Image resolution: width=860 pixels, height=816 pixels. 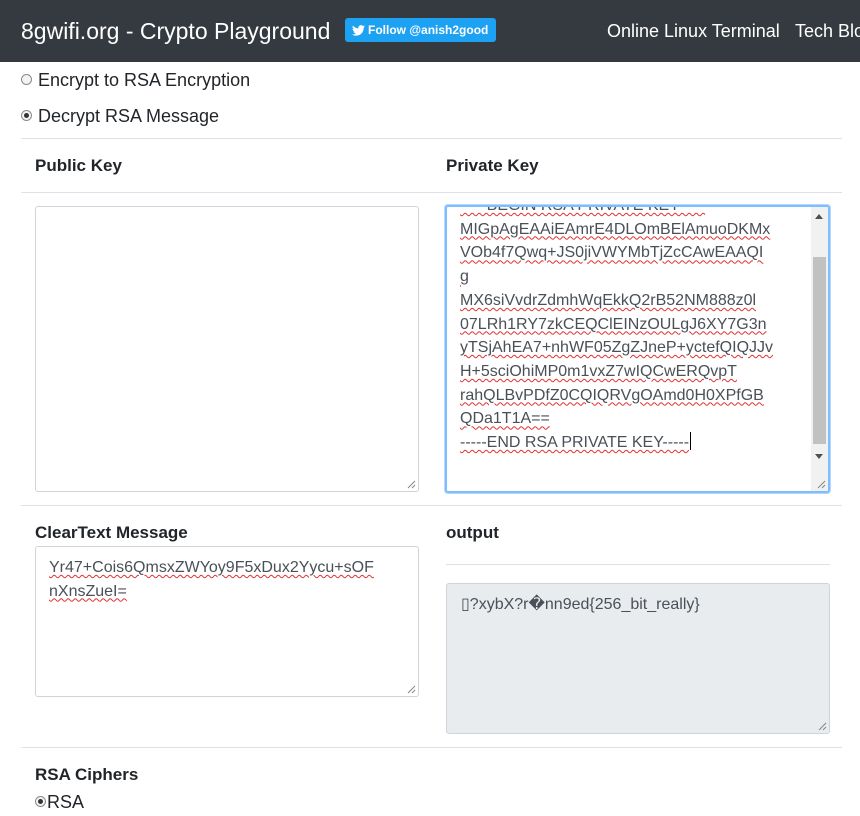 I want to click on radio-decrypt: Decrypt RSA Message, so click(x=120, y=116).